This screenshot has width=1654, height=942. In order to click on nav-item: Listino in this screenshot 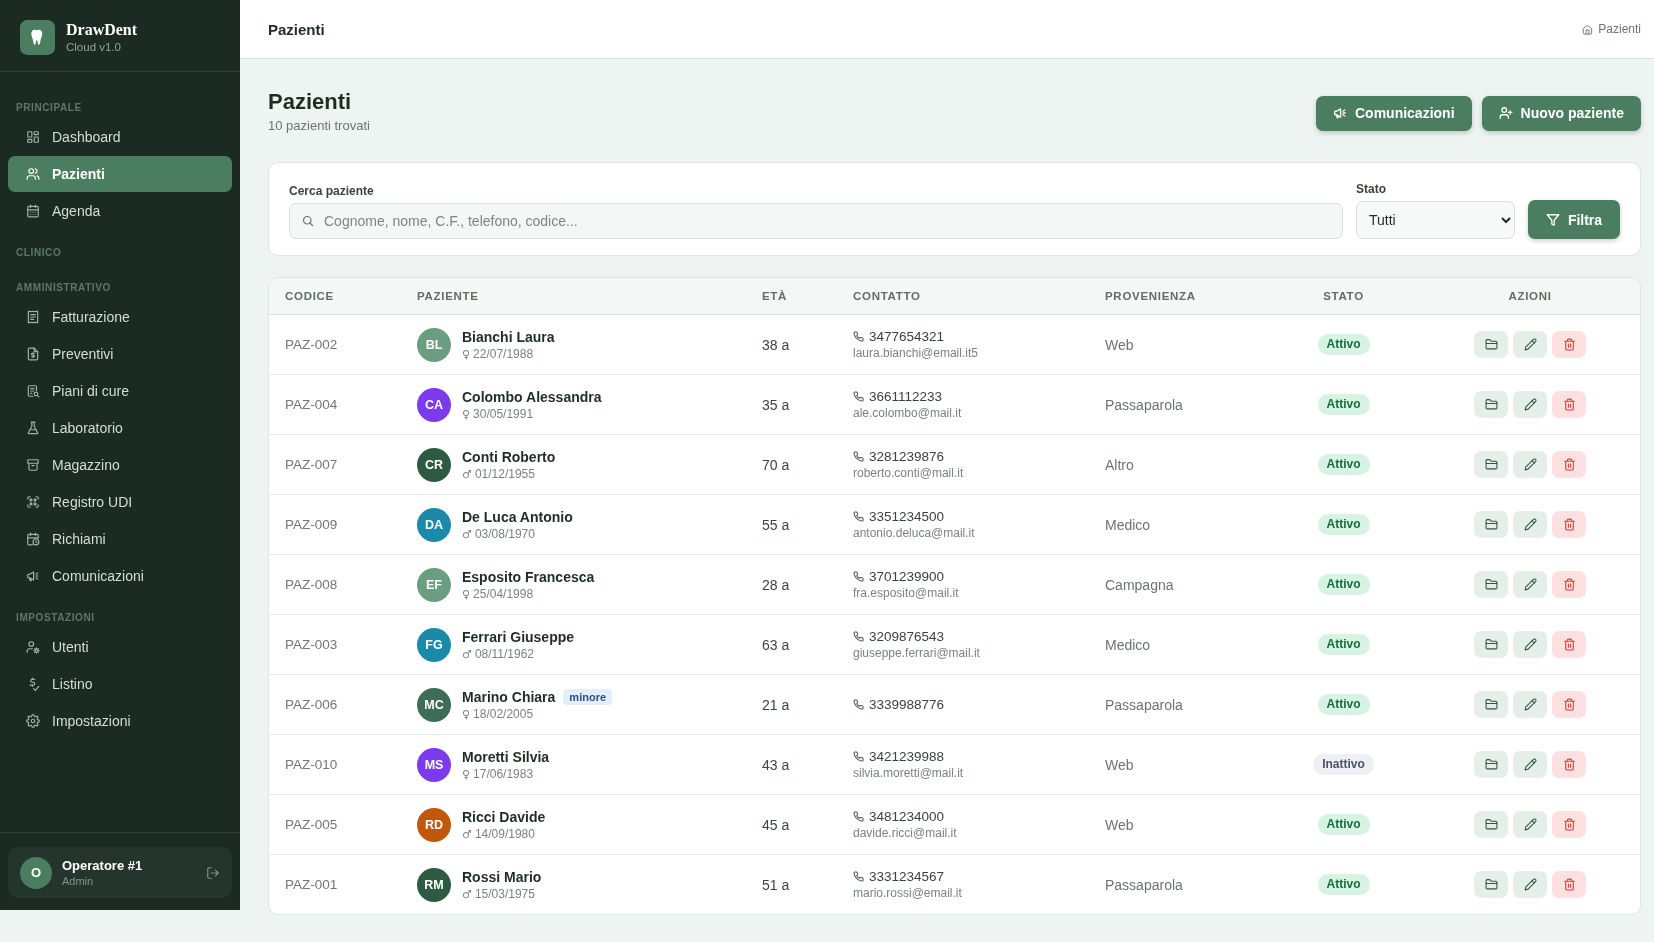, I will do `click(120, 684)`.